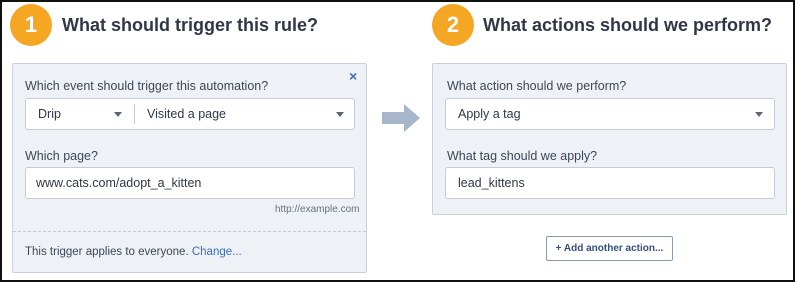 This screenshot has width=795, height=282. I want to click on page-label: Which page?, so click(61, 156).